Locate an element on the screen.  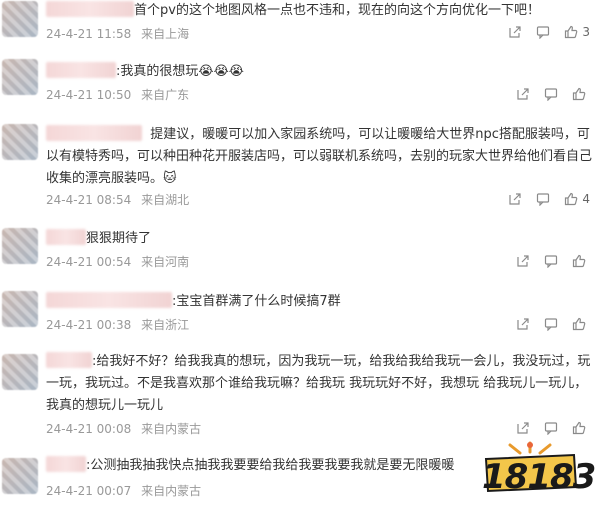
like-count: 4 is located at coordinates (586, 199).